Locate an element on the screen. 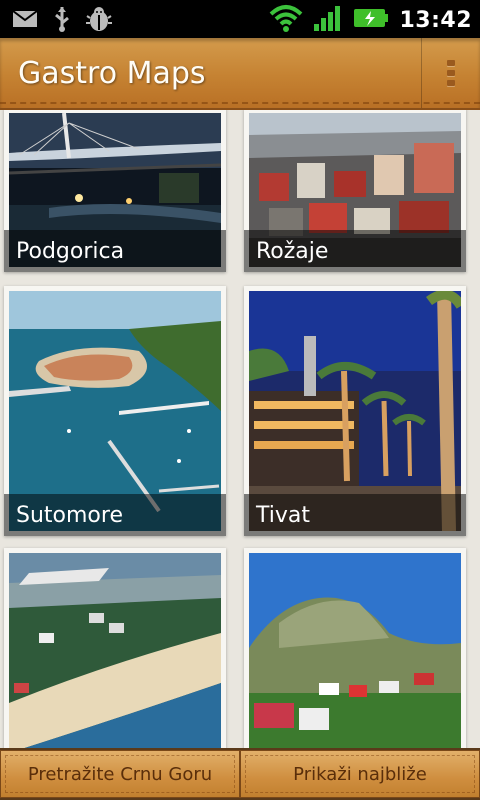 The image size is (480, 800). city-tile-mountain is located at coordinates (355, 649).